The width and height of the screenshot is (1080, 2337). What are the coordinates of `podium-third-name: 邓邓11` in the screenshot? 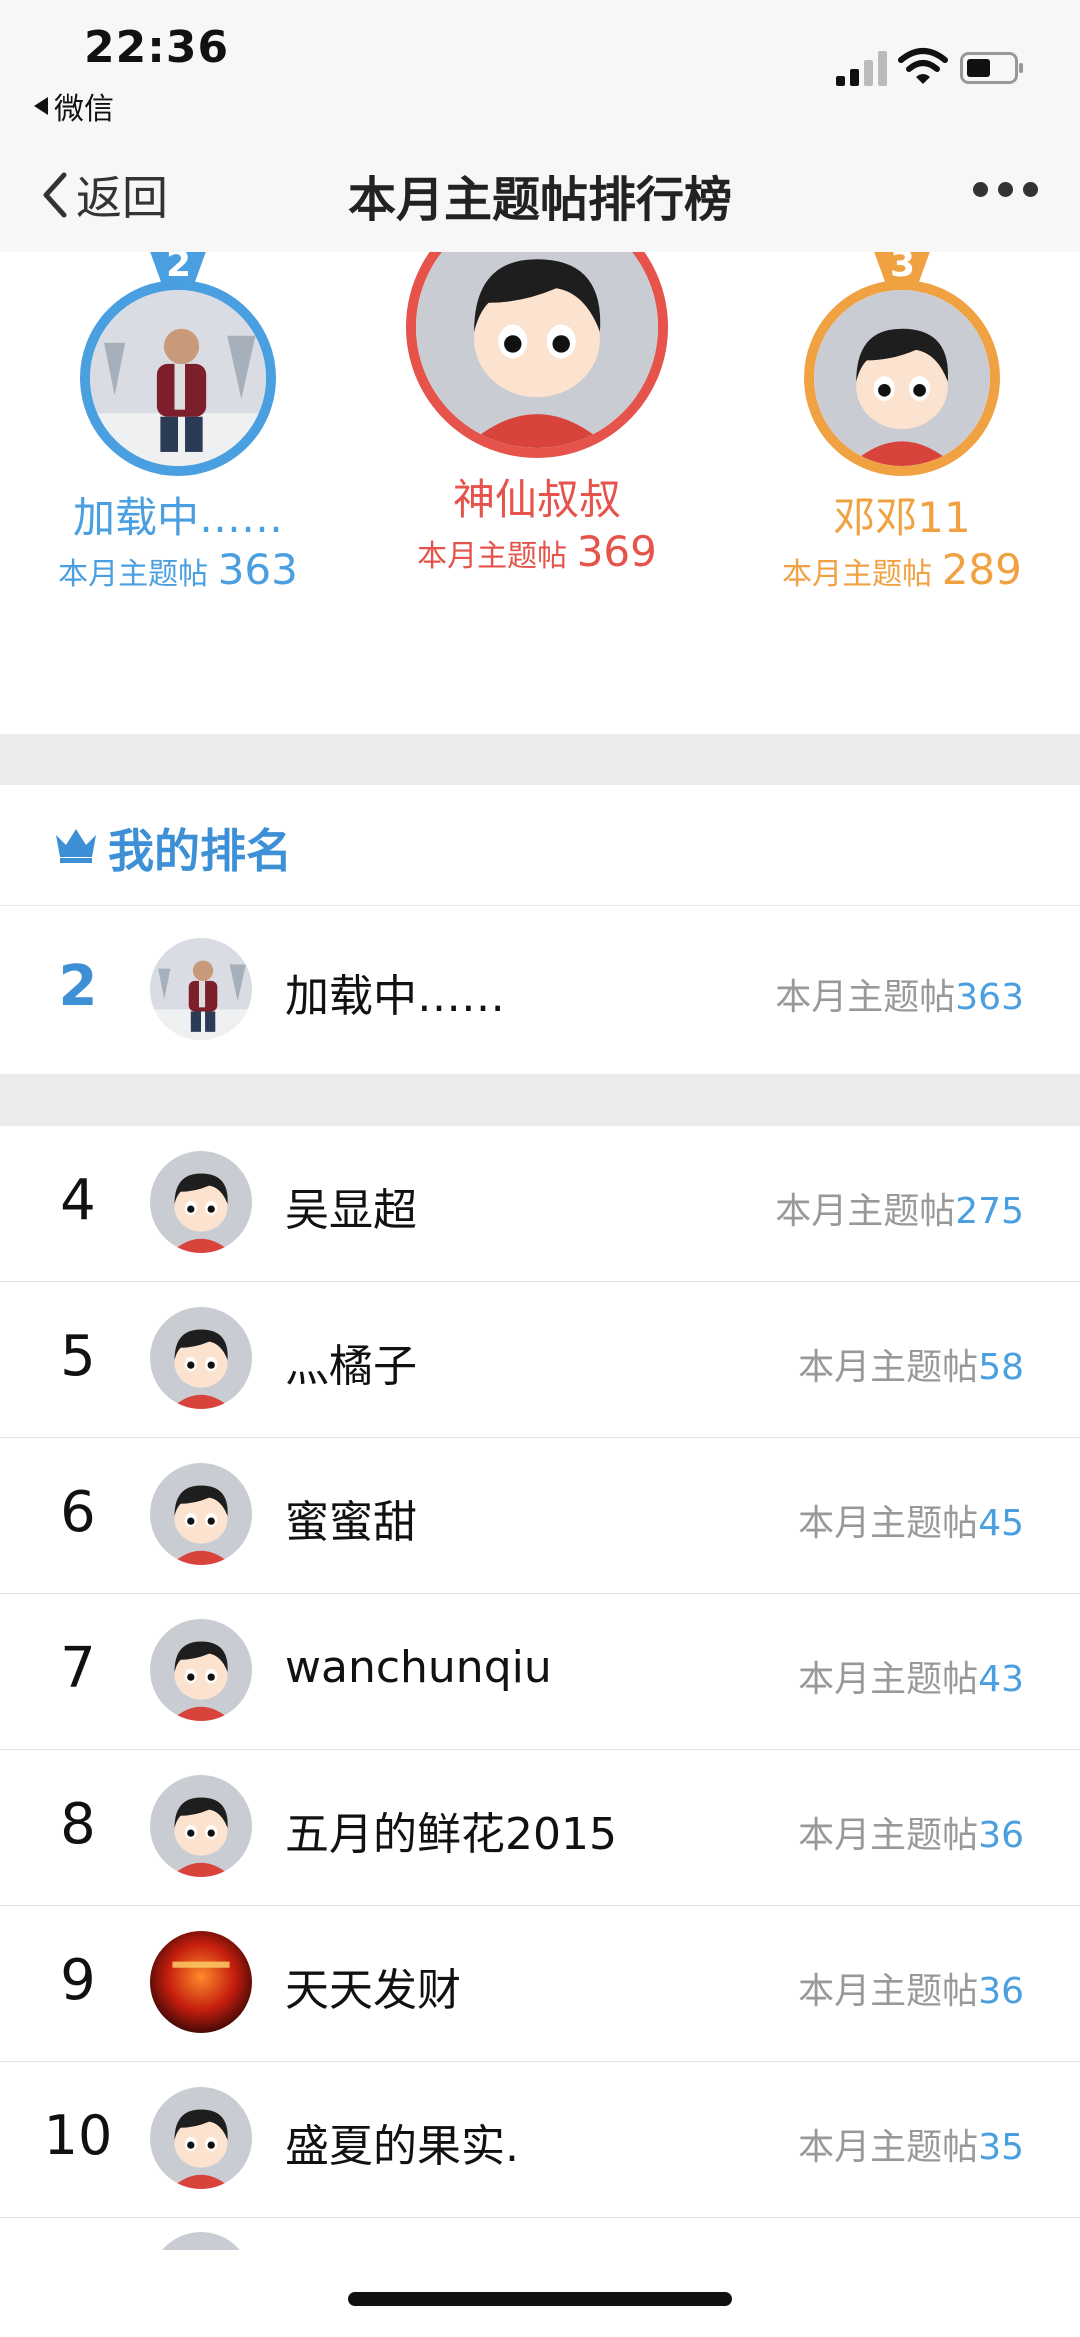 It's located at (902, 517).